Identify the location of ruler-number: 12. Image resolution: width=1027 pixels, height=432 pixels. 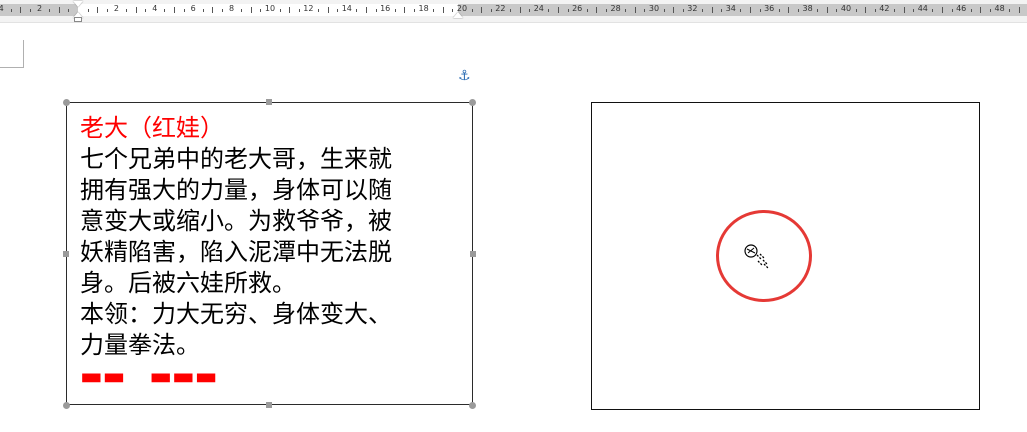
(308, 8).